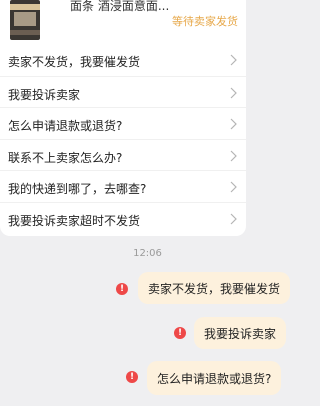  I want to click on order-status: 等待卖家发货, so click(205, 21).